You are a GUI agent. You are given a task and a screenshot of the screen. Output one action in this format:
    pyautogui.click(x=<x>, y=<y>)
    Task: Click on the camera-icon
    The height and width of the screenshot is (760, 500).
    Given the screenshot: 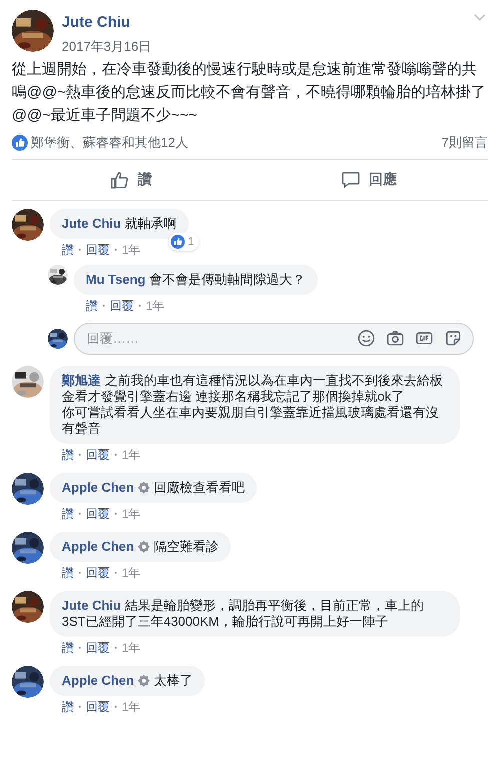 What is the action you would take?
    pyautogui.click(x=395, y=338)
    